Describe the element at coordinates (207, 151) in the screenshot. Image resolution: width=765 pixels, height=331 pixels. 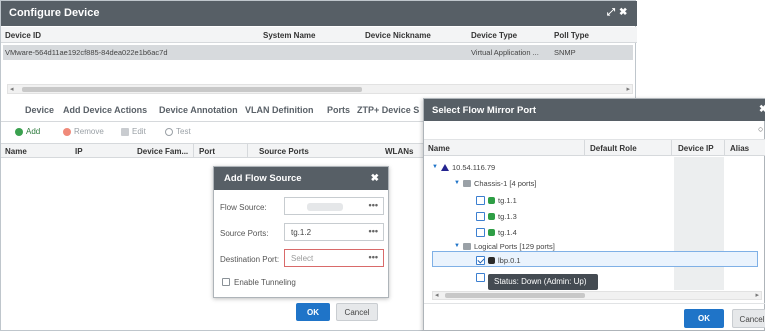
I see `grid-column-port: Port` at that location.